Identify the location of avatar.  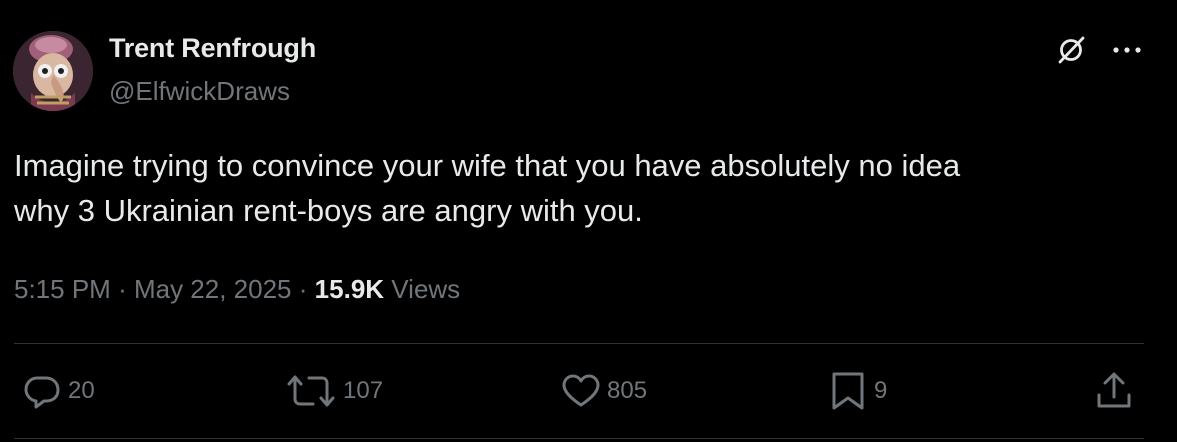
(53, 71).